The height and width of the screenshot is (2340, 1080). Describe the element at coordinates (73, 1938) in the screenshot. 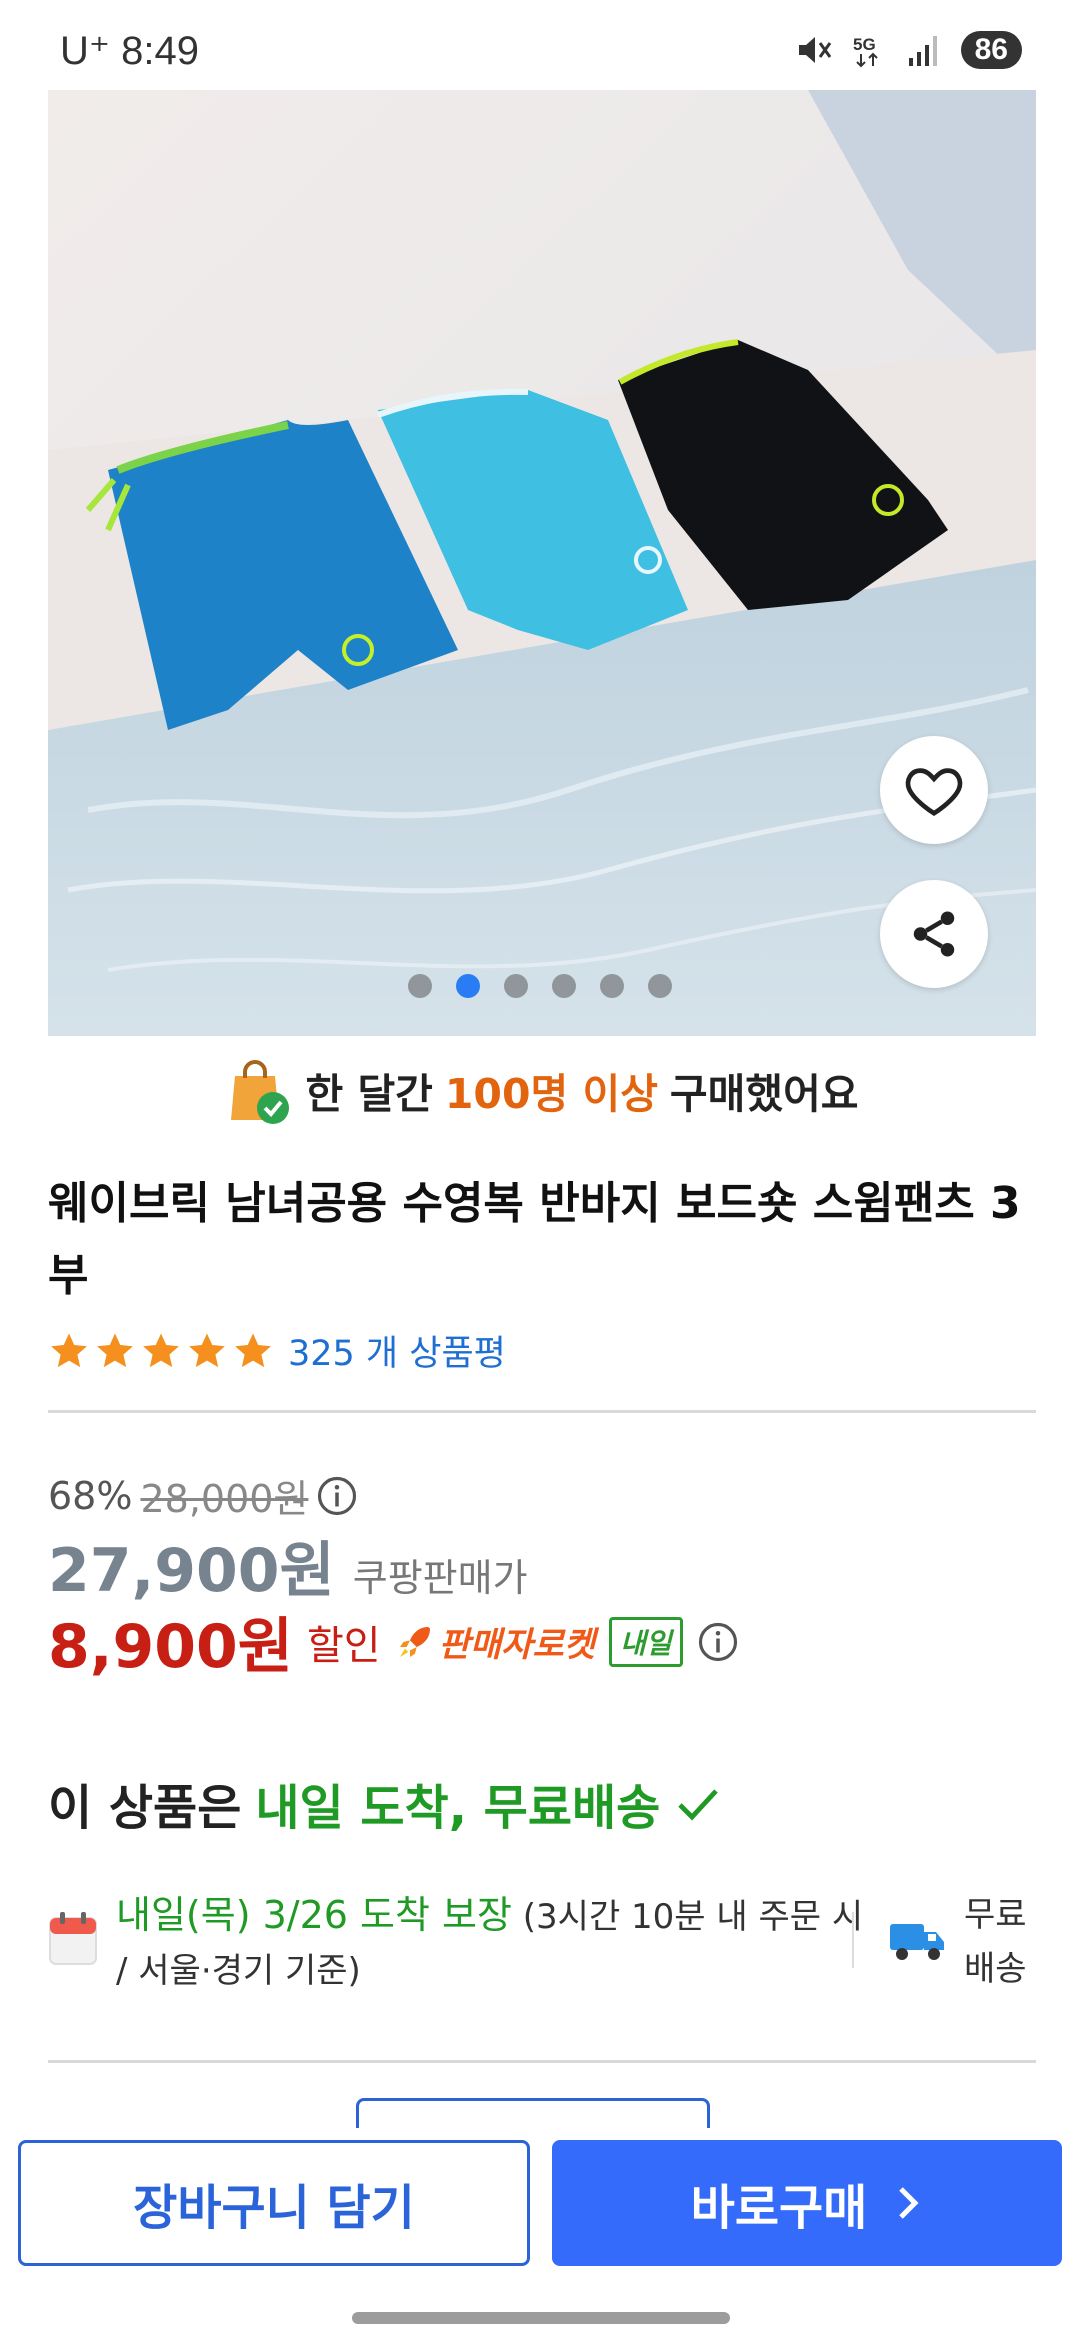

I see `calendar-icon` at that location.